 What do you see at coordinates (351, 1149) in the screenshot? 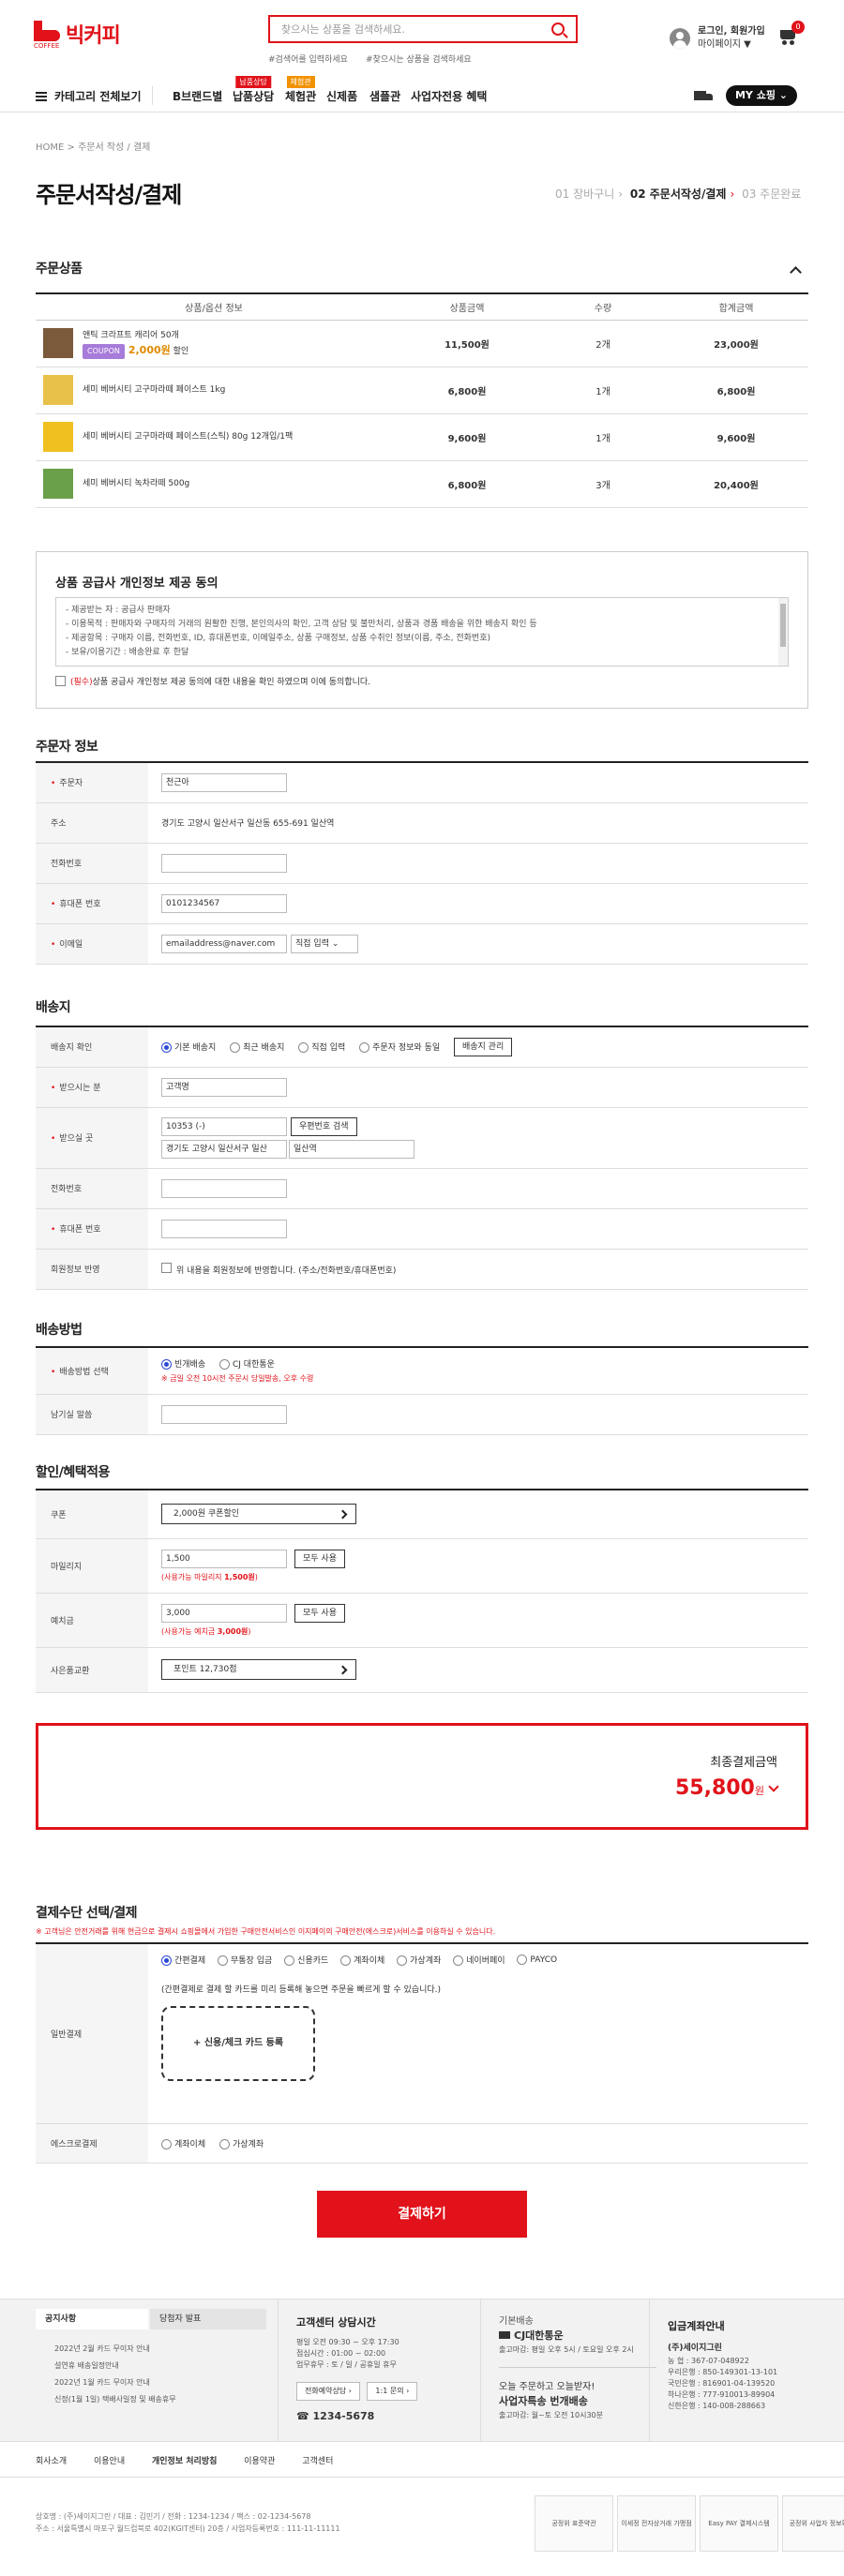
I see `address2-input: 일산역` at bounding box center [351, 1149].